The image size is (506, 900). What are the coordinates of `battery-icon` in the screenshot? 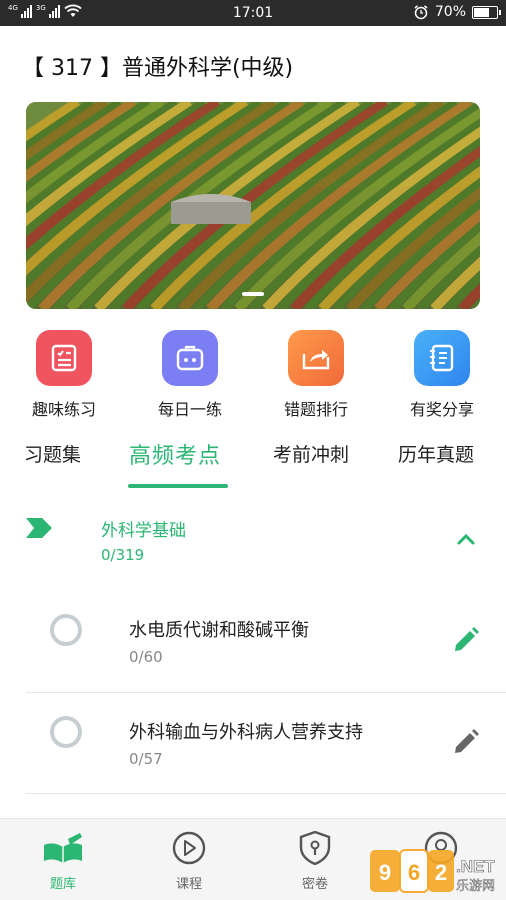 It's located at (486, 12).